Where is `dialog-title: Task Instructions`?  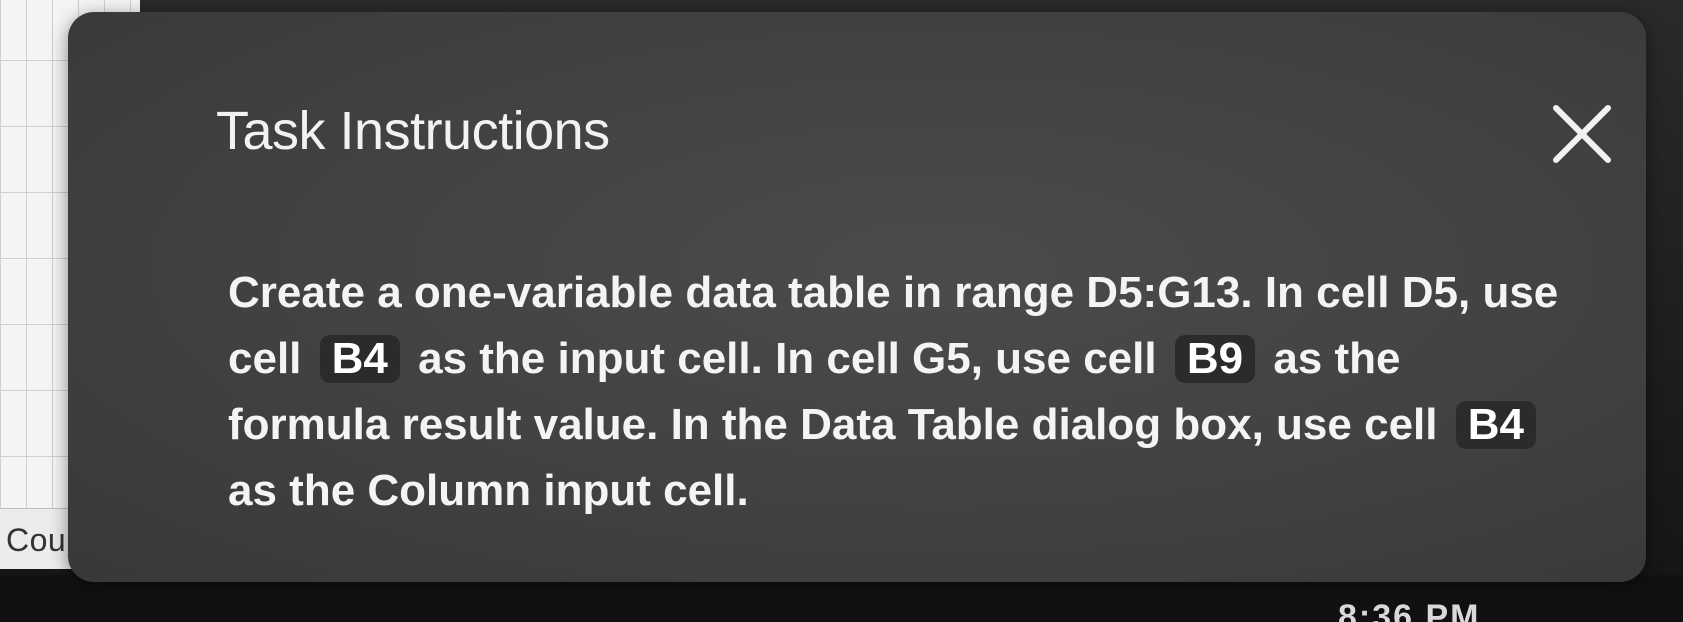
dialog-title: Task Instructions is located at coordinates (413, 131).